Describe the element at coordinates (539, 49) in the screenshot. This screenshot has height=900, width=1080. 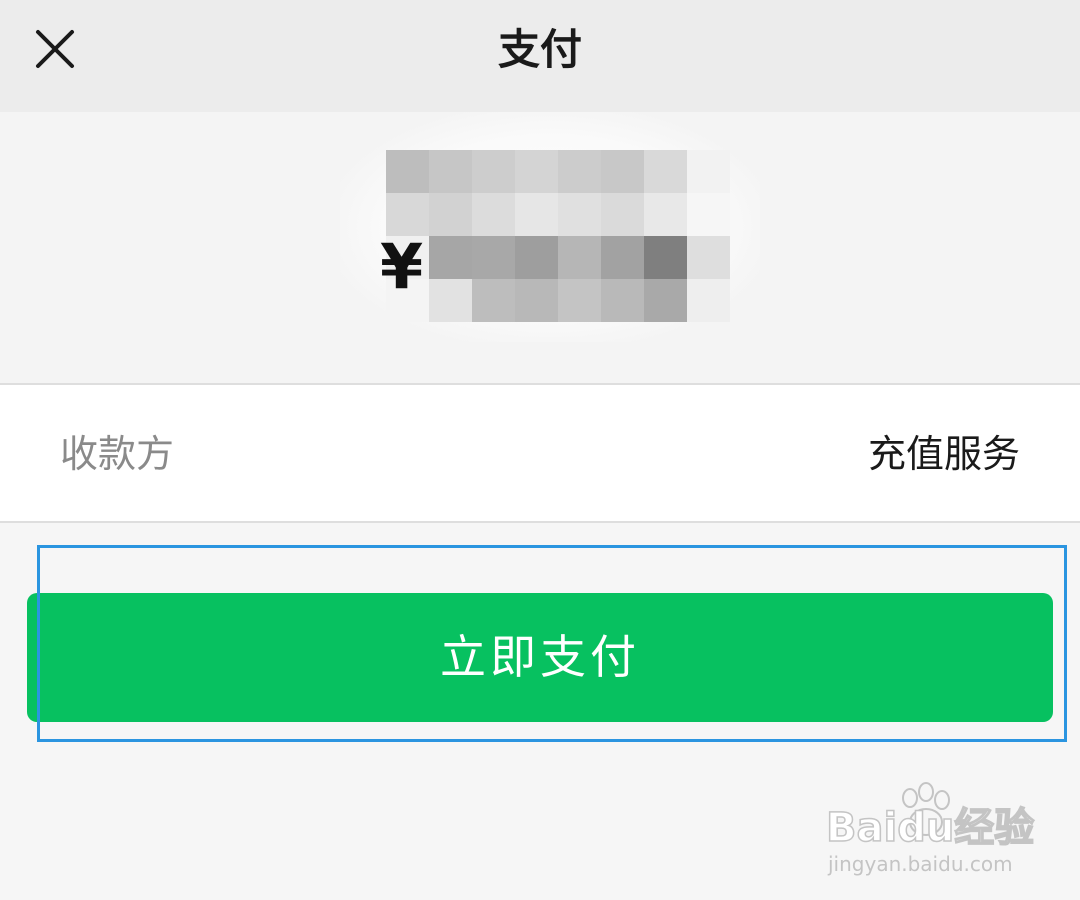
I see `page-title: 支付` at that location.